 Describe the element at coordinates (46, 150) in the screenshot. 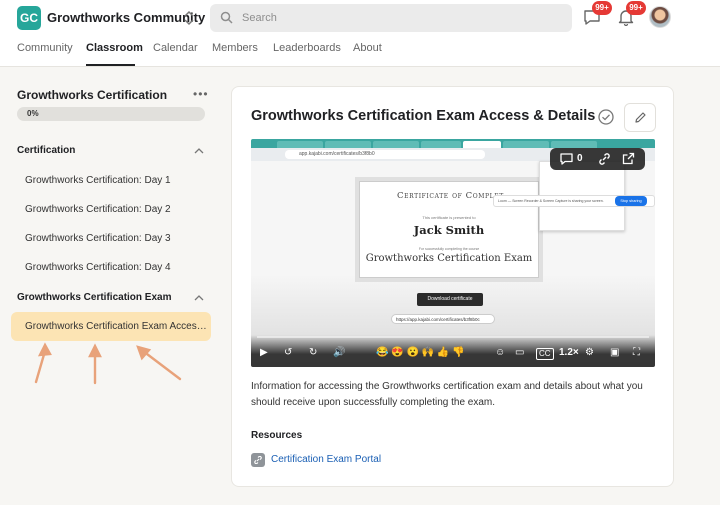

I see `section-title-certification: Certification` at that location.